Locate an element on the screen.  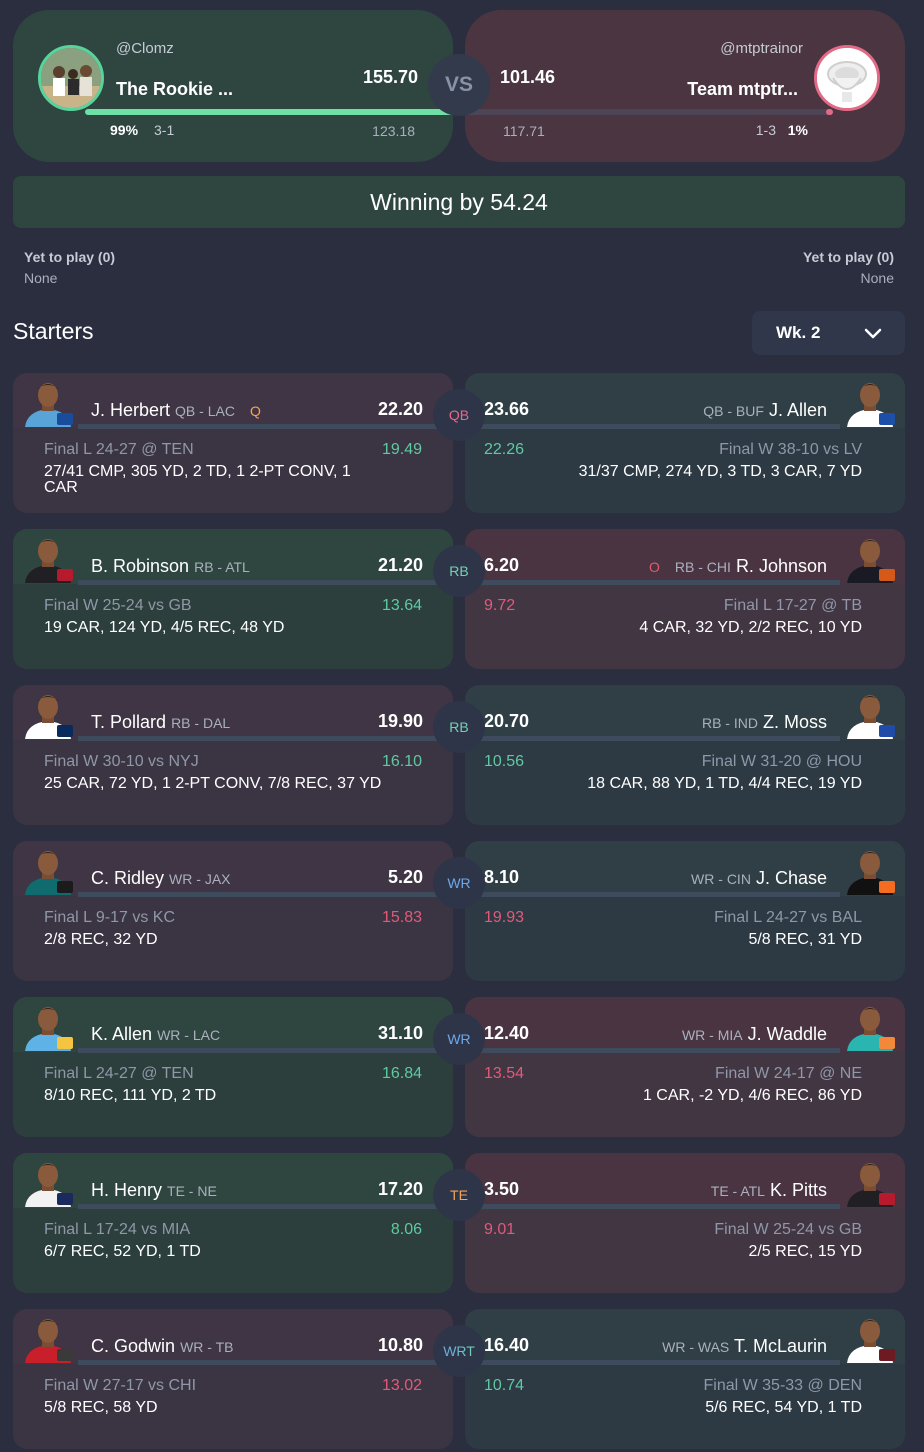
slot-label: QB is located at coordinates (459, 415).